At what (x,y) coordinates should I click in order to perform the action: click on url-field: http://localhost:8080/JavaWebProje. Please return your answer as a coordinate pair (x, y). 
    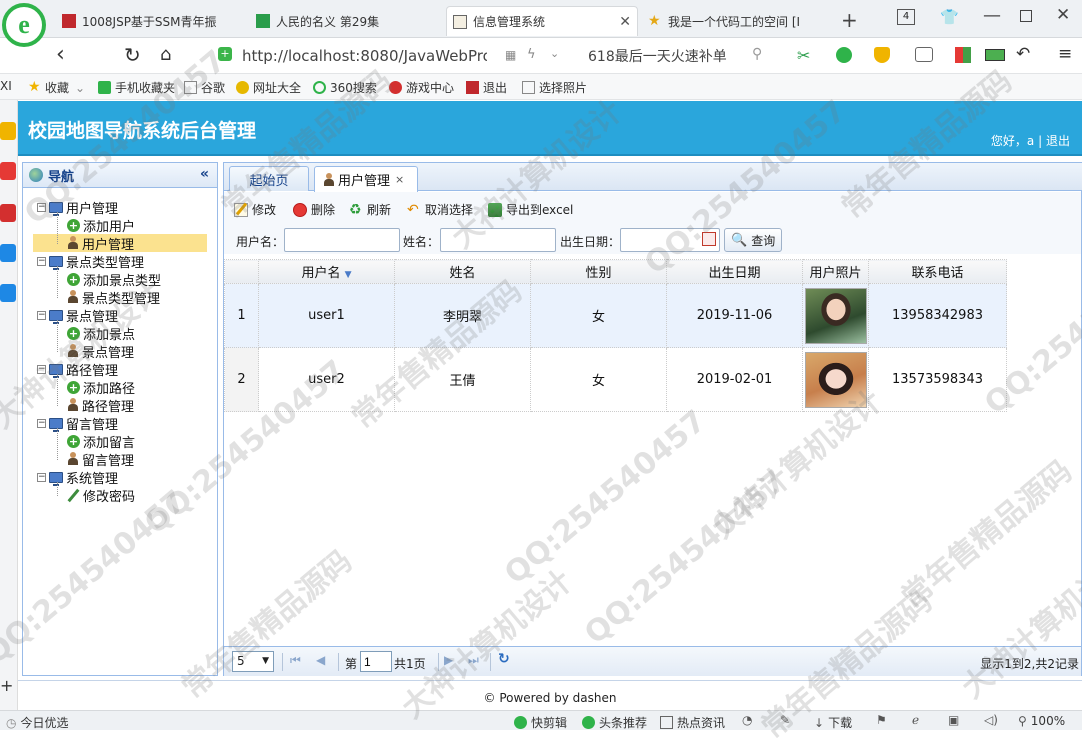
    Looking at the image, I should click on (364, 56).